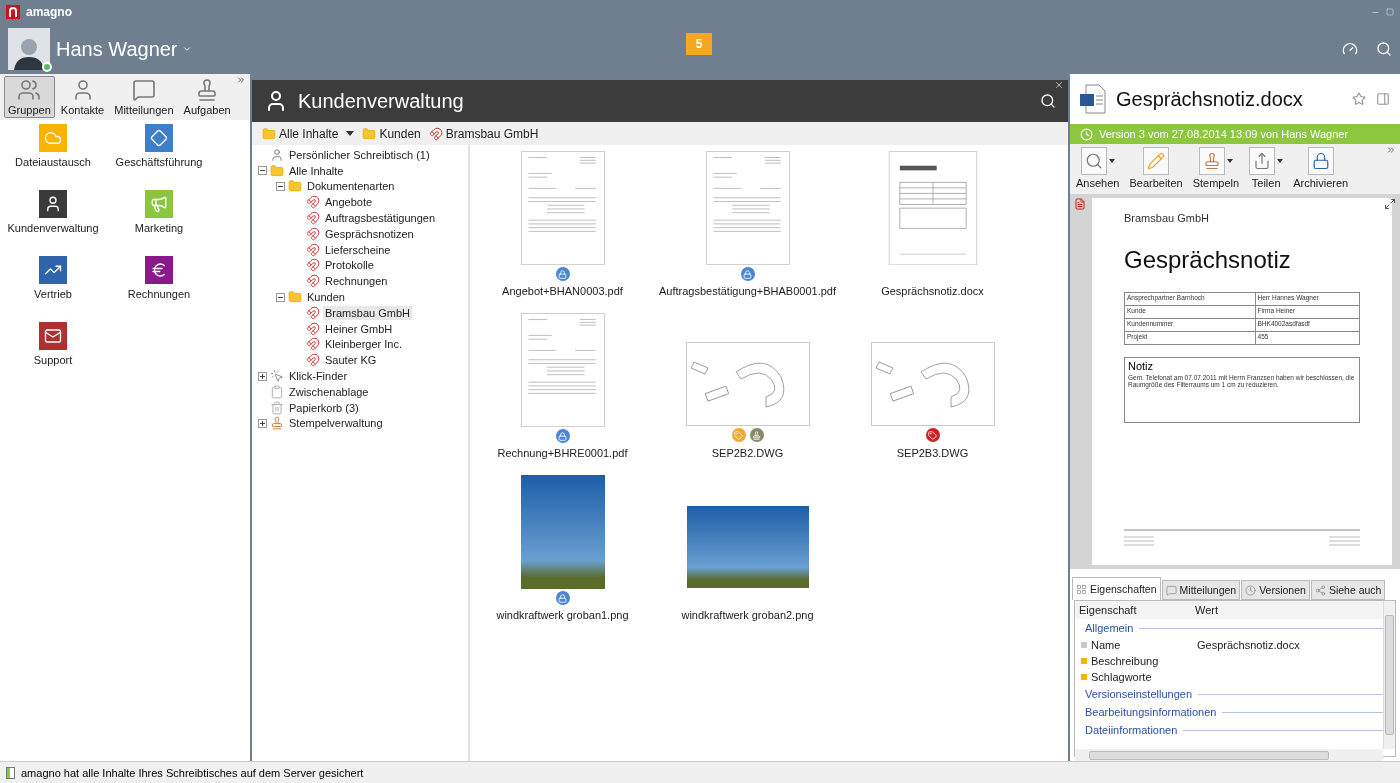 This screenshot has width=1400, height=783. Describe the element at coordinates (53, 220) in the screenshot. I see `group-tile: Kundenverwaltung` at that location.